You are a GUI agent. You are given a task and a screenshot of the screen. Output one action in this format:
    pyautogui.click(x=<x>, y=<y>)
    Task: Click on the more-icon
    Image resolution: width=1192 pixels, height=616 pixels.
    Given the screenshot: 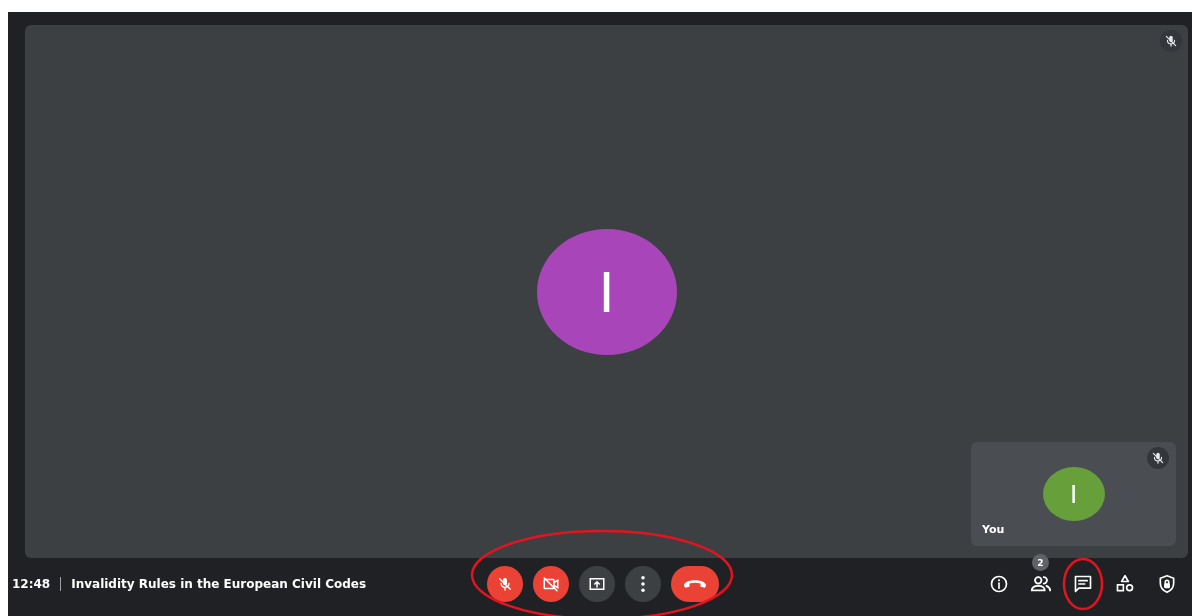 What is the action you would take?
    pyautogui.click(x=642, y=584)
    